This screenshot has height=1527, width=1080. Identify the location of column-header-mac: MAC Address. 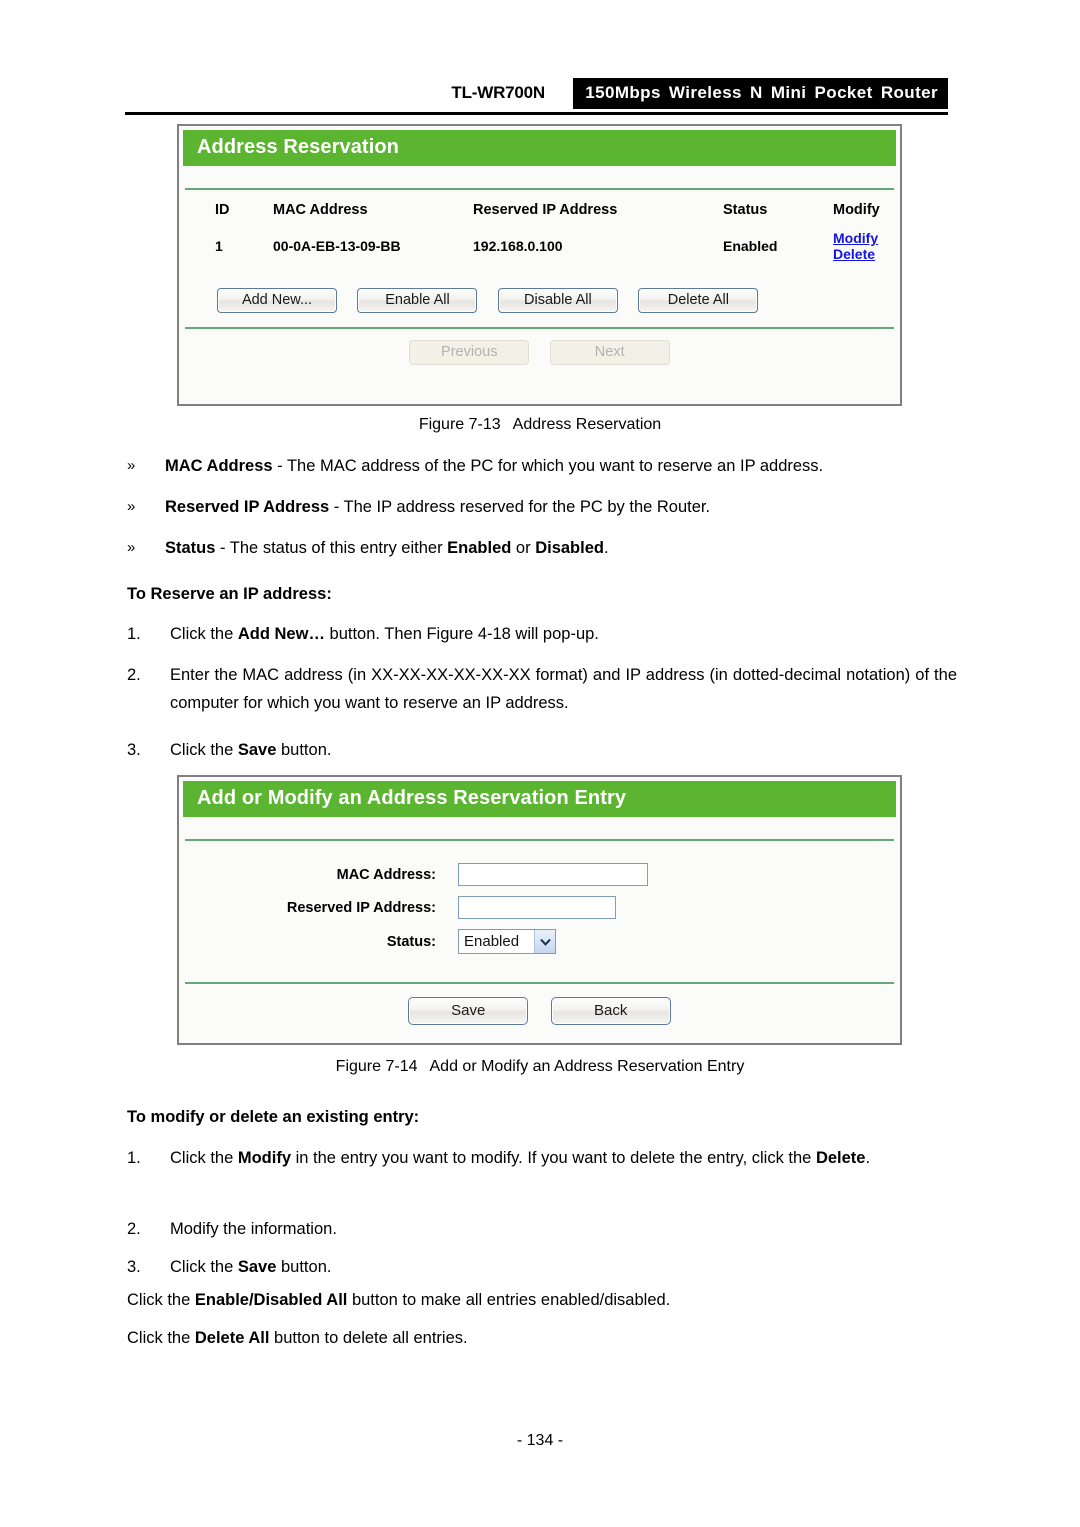
(320, 210).